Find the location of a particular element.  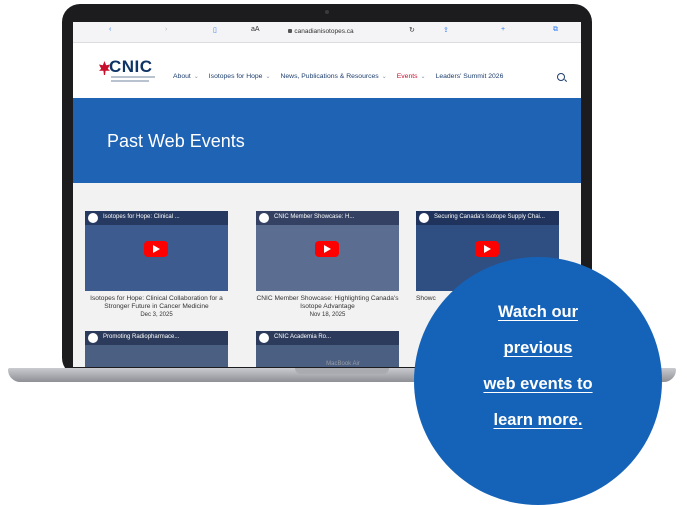

cnic-logo: CNIC is located at coordinates (133, 72).